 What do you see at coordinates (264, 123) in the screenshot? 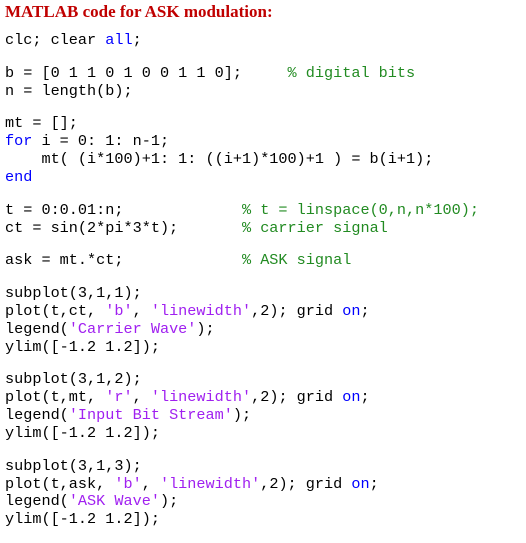
I see `code-line: mt = [];` at bounding box center [264, 123].